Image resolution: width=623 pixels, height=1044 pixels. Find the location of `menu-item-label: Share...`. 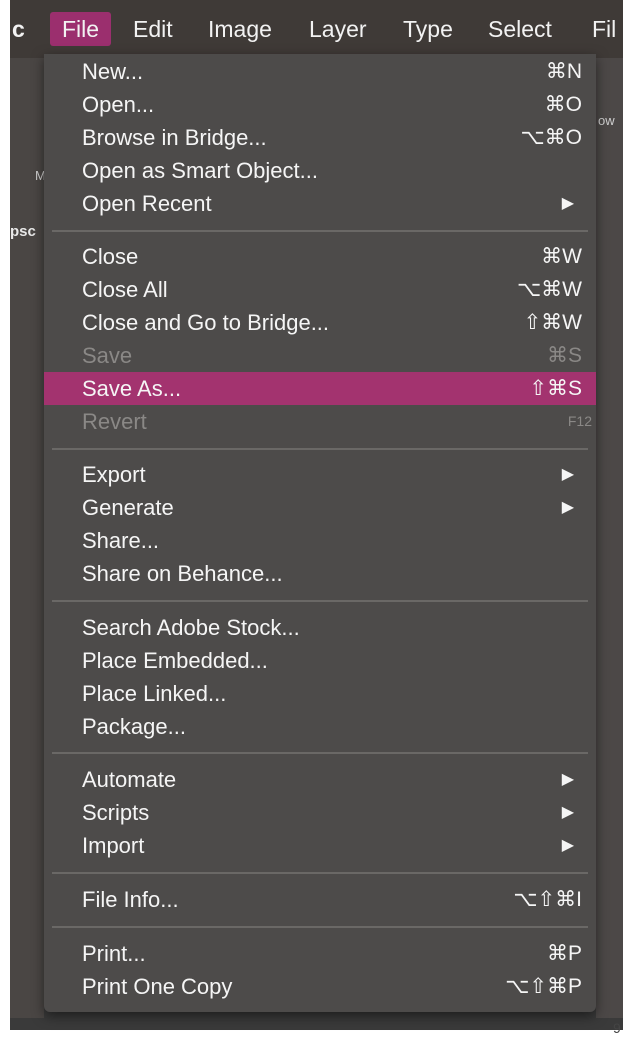

menu-item-label: Share... is located at coordinates (121, 540).